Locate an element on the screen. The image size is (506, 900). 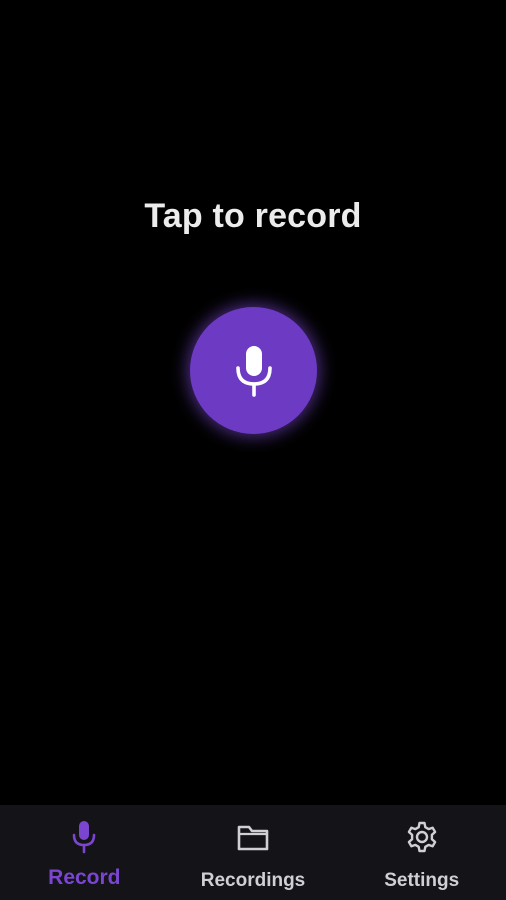
bottom-navigation: Record Recordings Settings is located at coordinates (253, 852).